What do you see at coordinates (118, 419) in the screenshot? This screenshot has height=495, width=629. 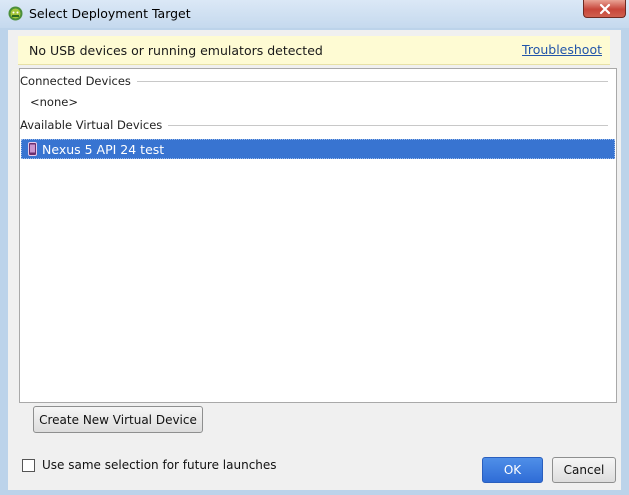 I see `create-virtual-device-button: Create New Virtual Device` at bounding box center [118, 419].